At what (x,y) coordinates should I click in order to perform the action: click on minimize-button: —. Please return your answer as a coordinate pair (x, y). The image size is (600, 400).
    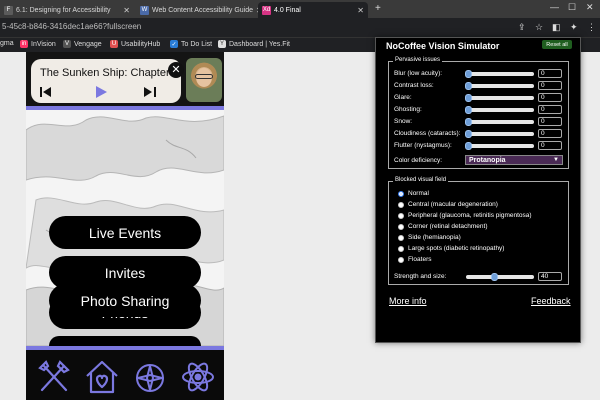
    Looking at the image, I should click on (554, 7).